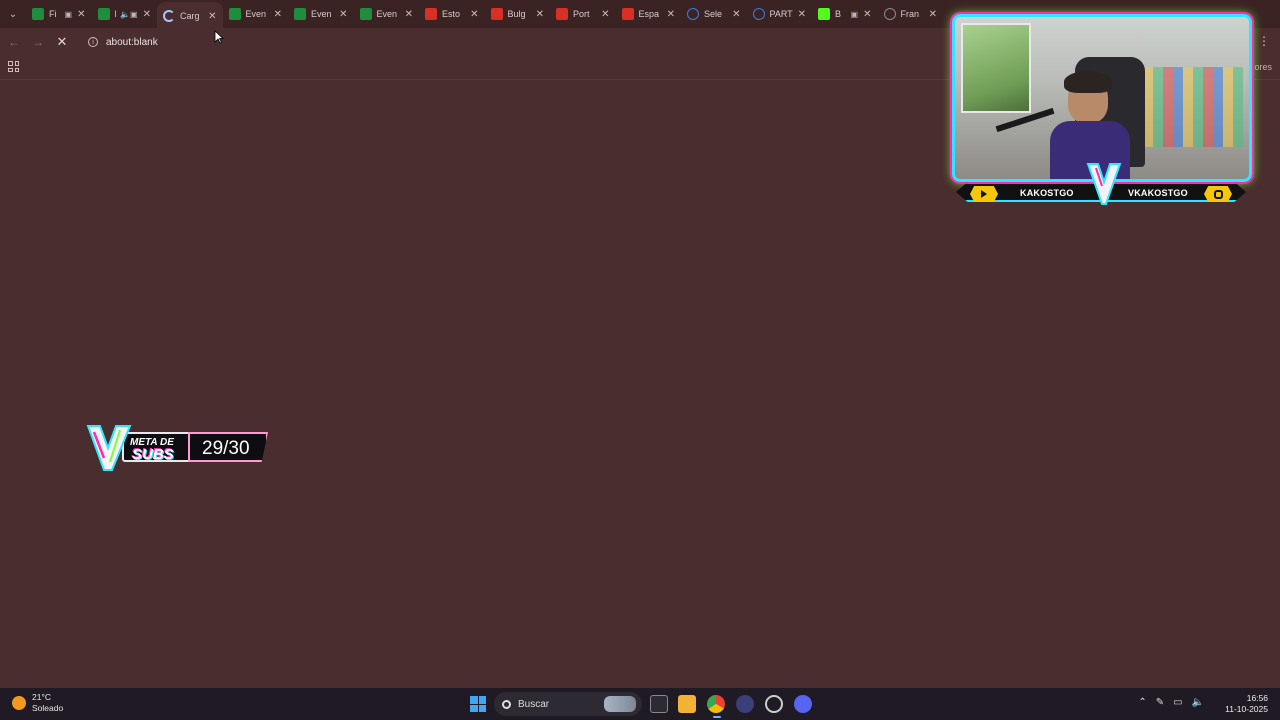 The width and height of the screenshot is (1280, 720). I want to click on tab-title: PART, so click(781, 14).